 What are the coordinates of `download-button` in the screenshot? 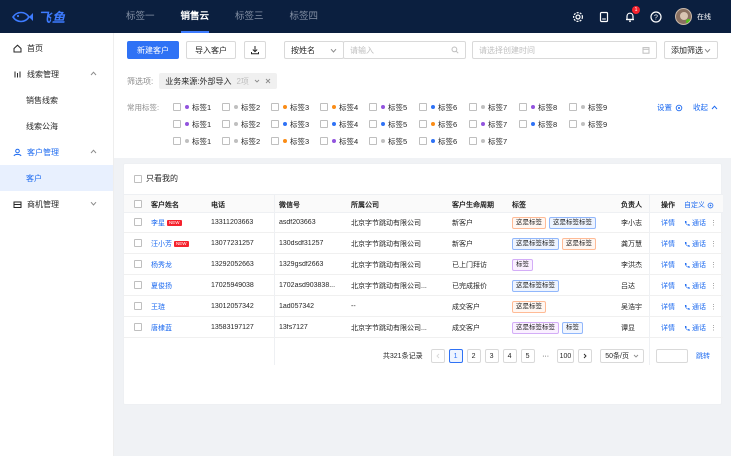 It's located at (255, 50).